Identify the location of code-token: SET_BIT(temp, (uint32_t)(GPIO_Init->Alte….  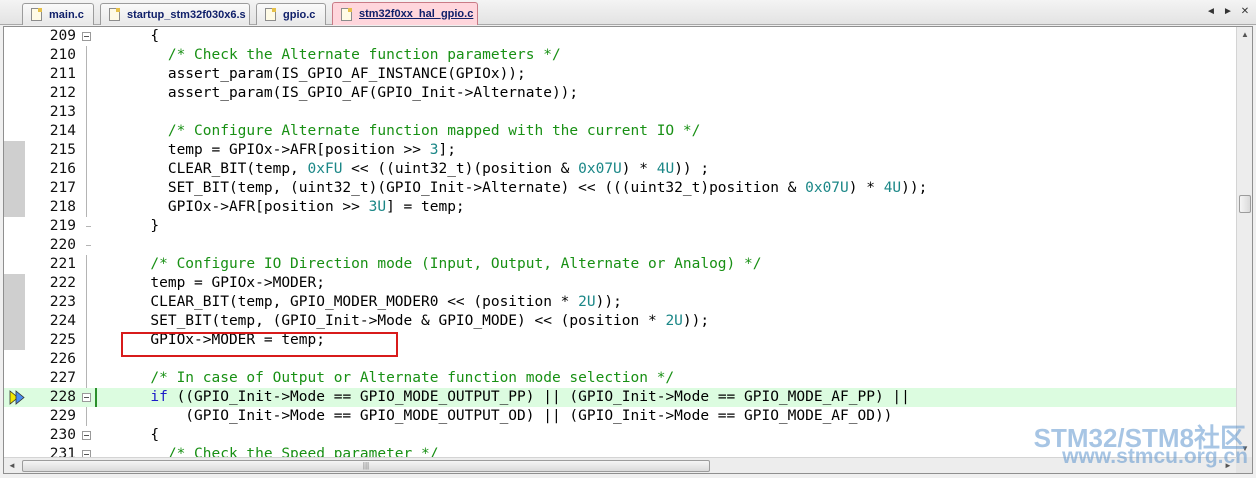
(452, 188).